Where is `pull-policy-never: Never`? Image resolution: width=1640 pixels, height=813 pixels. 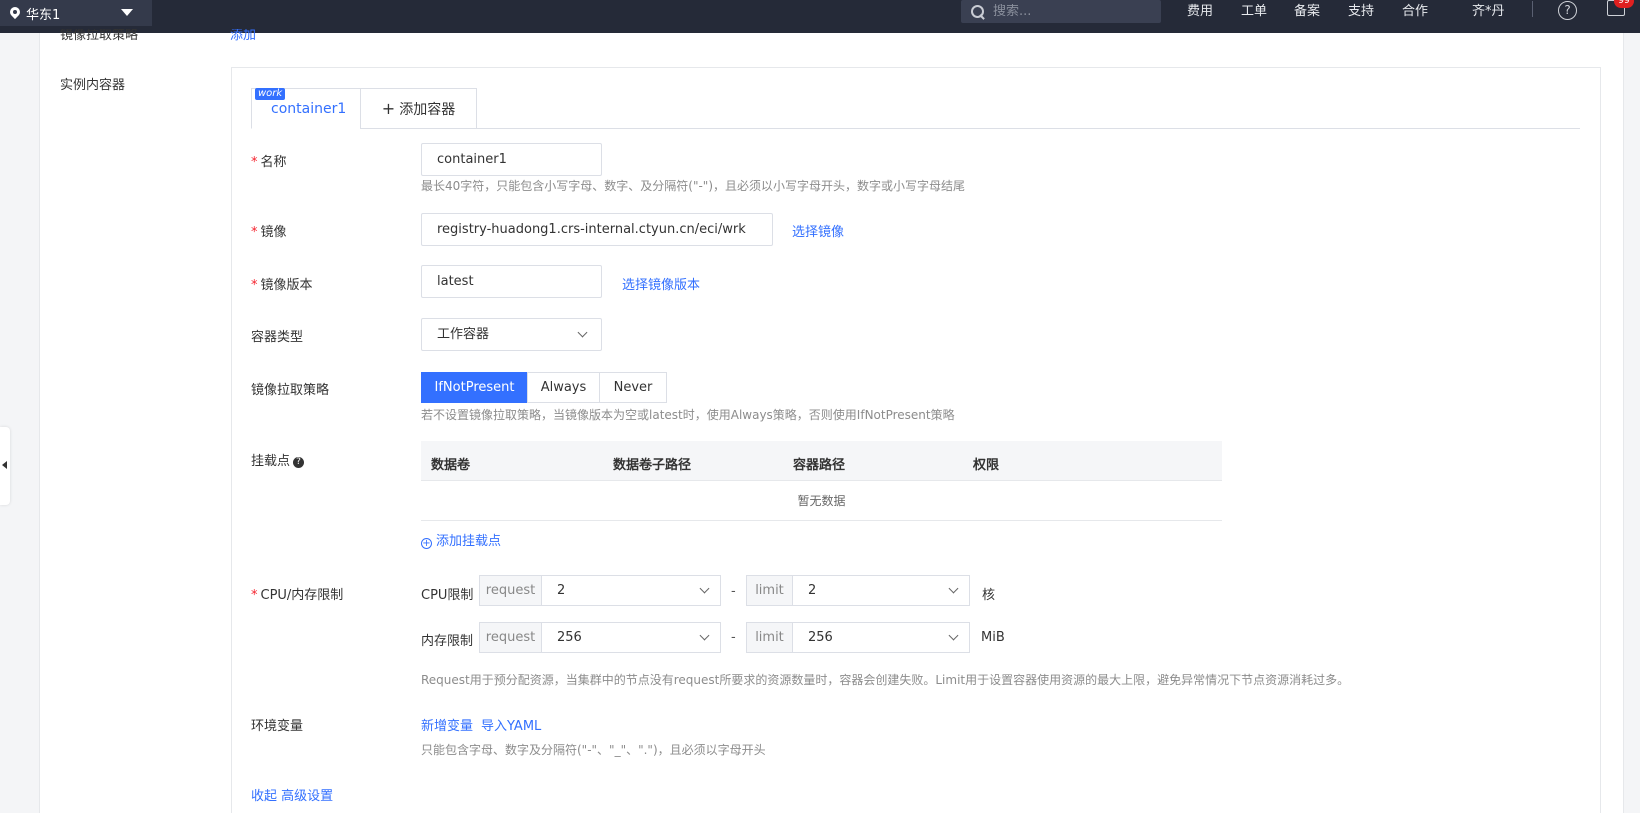 pull-policy-never: Never is located at coordinates (633, 387).